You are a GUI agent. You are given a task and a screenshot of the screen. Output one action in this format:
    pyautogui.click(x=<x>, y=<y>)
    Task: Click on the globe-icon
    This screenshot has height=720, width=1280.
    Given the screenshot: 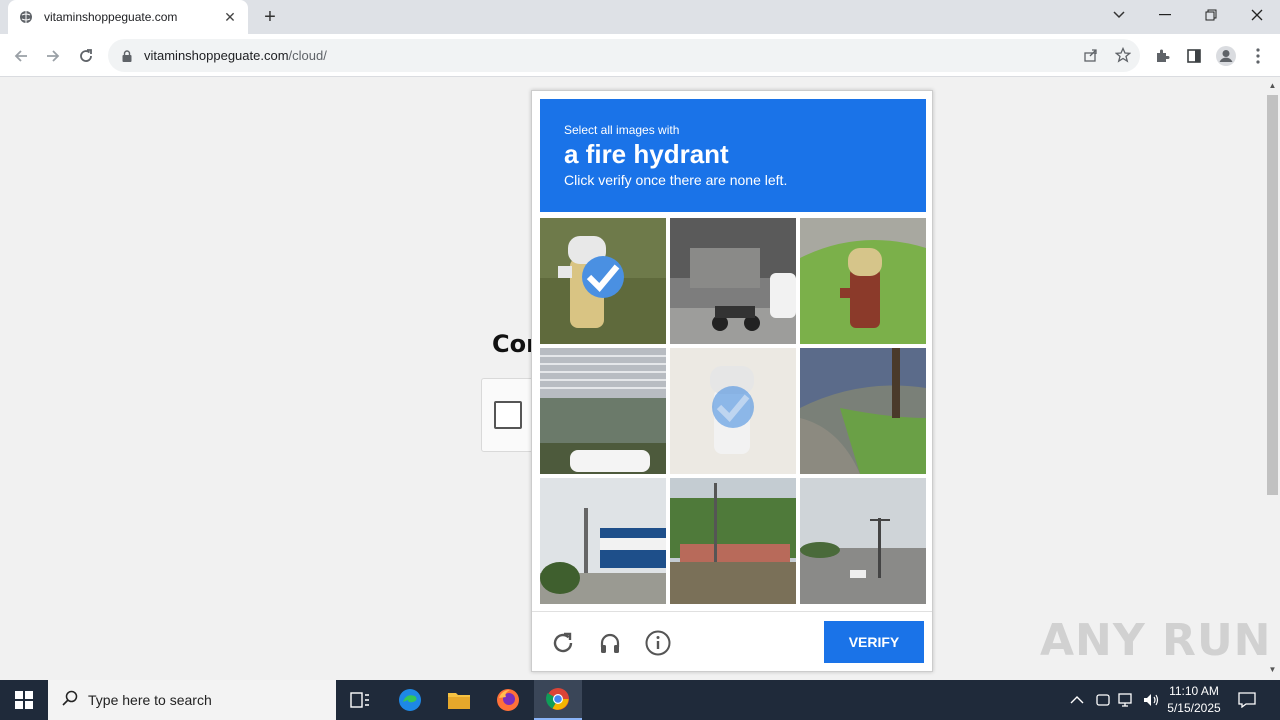 What is the action you would take?
    pyautogui.click(x=26, y=17)
    